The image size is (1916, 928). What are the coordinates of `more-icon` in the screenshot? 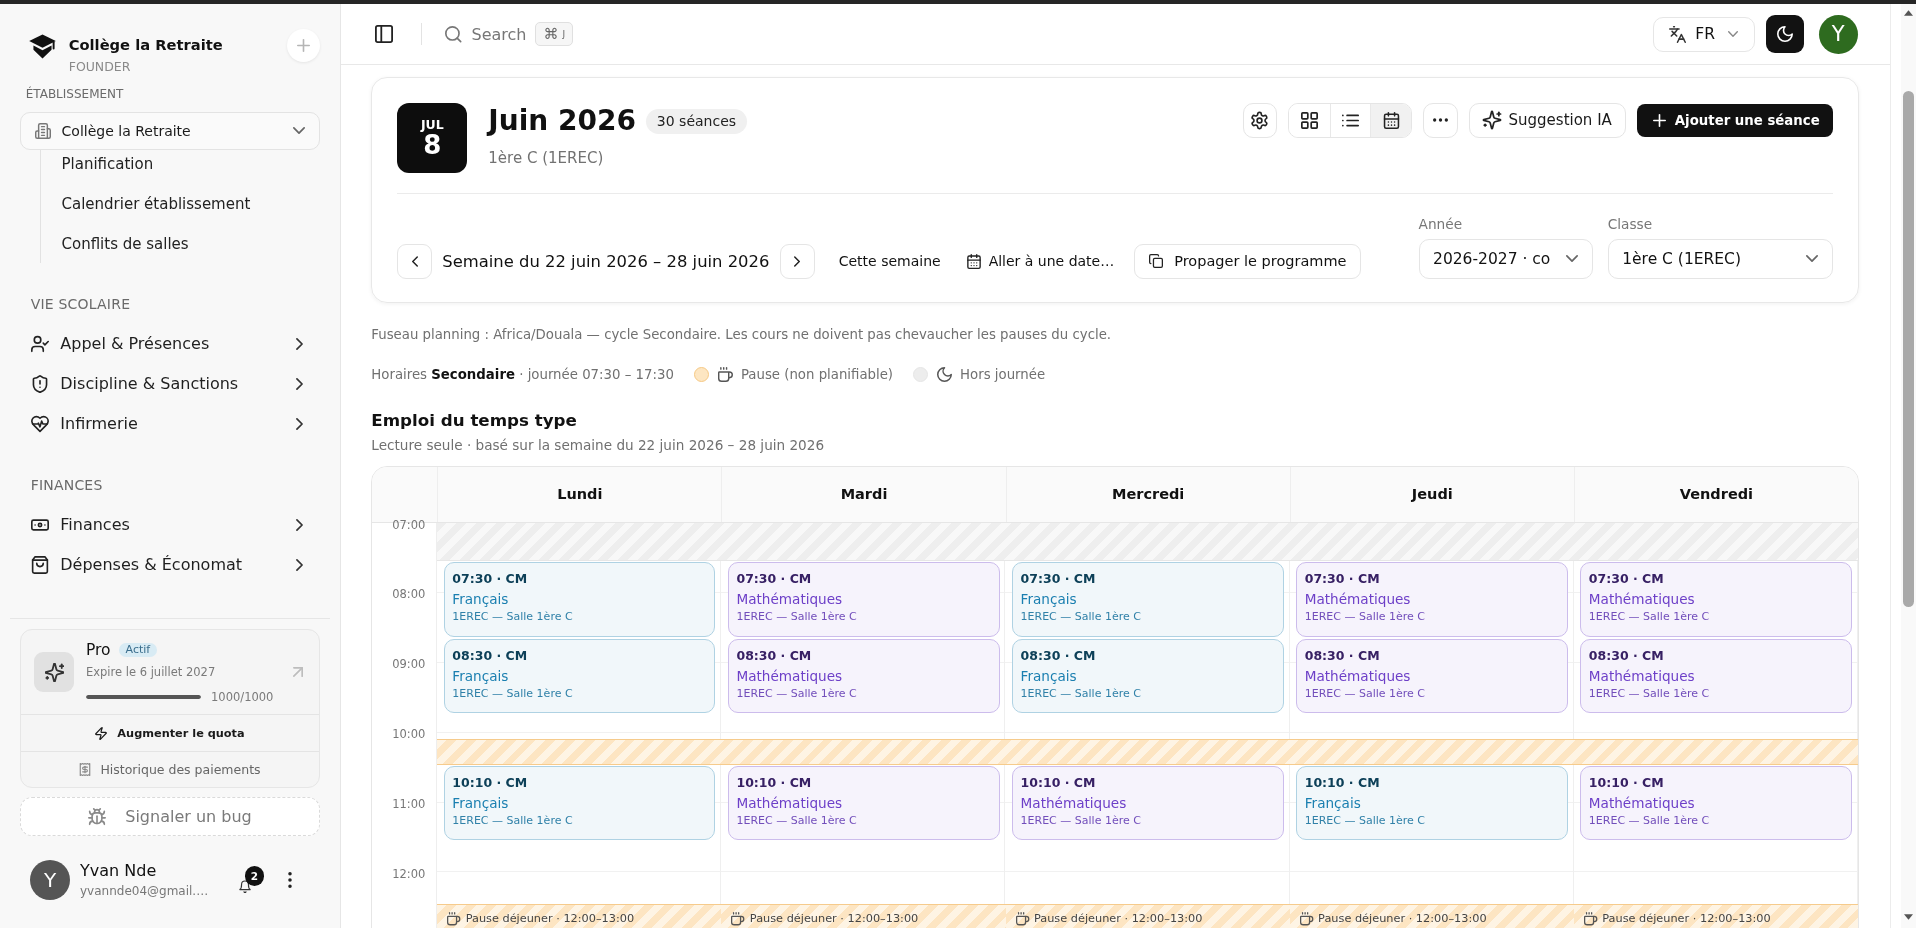 It's located at (1440, 120).